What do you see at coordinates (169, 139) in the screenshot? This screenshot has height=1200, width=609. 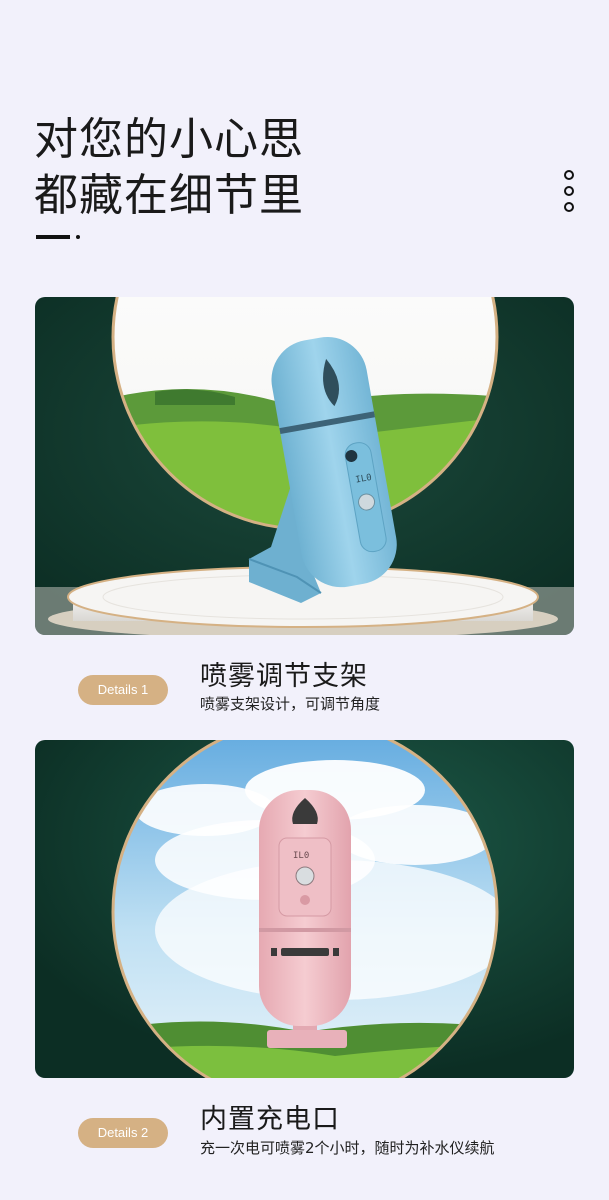 I see `headline-line-1: 对您的小心思` at bounding box center [169, 139].